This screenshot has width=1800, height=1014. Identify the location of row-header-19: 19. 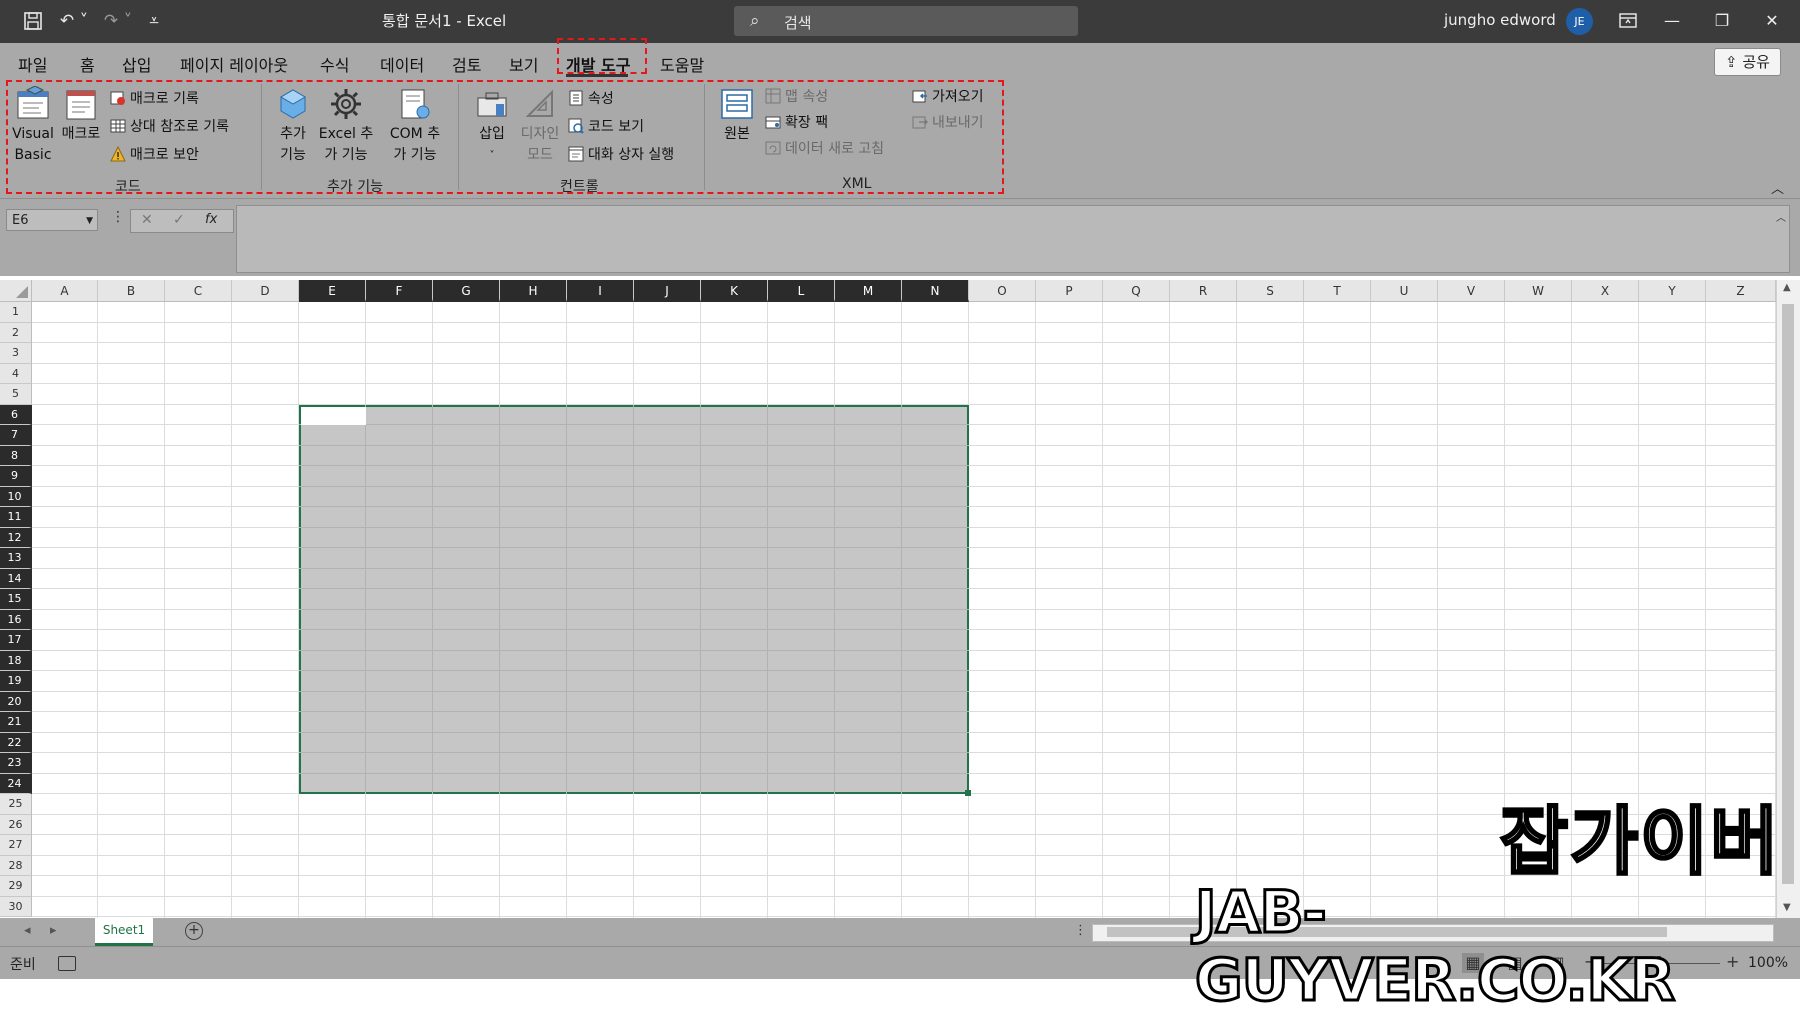
(16, 681).